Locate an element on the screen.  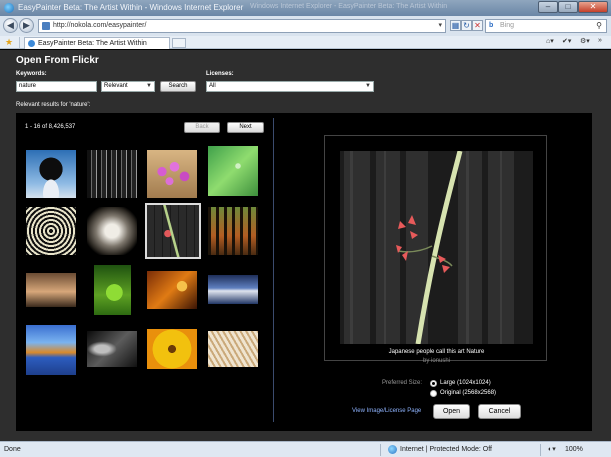
size-radio-large is located at coordinates (433, 383).